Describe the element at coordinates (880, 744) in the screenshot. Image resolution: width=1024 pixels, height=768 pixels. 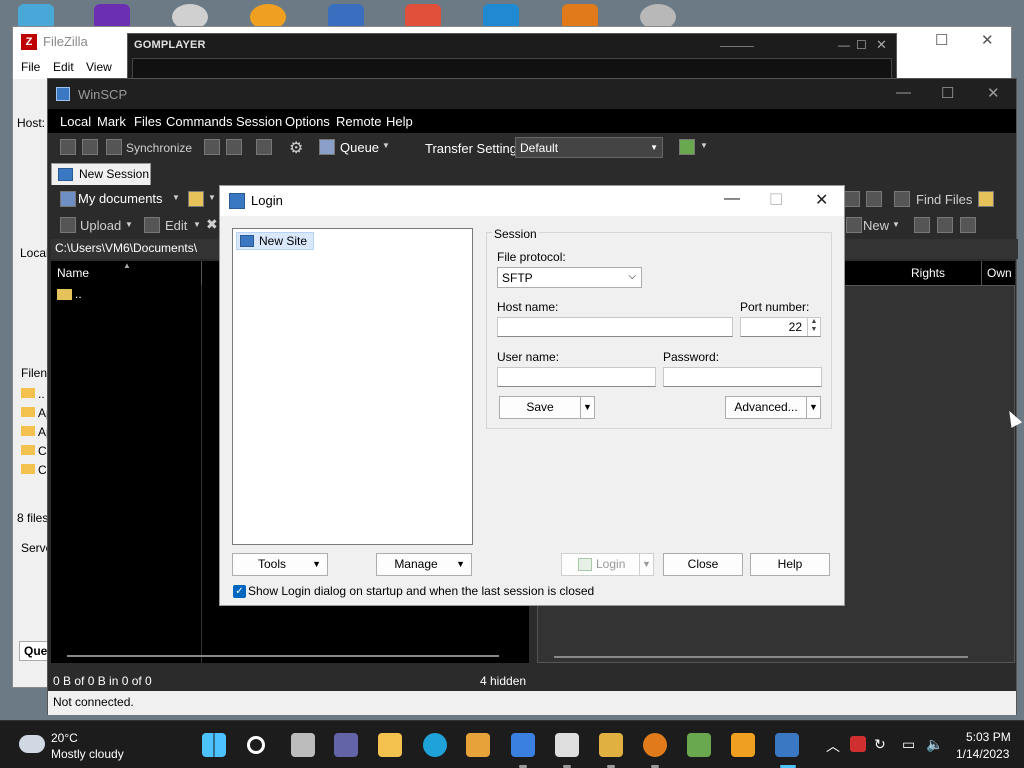
I see `sync-icon: ↻` at that location.